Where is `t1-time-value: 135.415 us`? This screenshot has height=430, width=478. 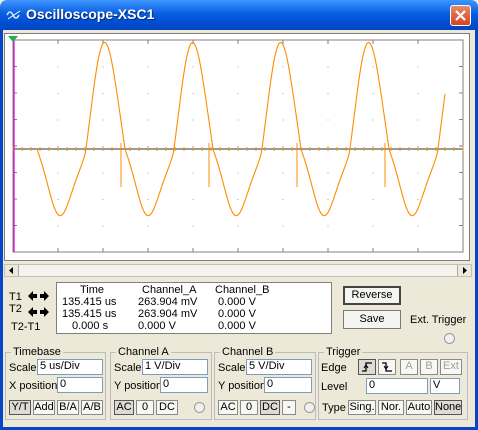
t1-time-value: 135.415 us is located at coordinates (89, 302).